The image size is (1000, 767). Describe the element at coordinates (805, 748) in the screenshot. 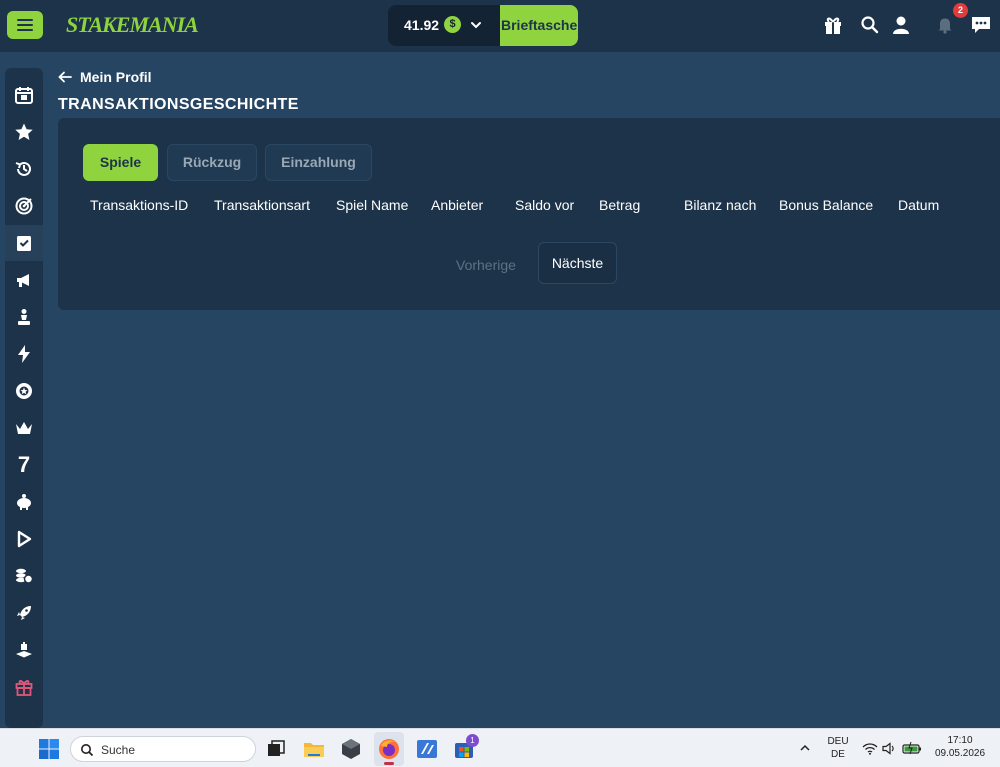

I see `chevron-up-icon` at that location.